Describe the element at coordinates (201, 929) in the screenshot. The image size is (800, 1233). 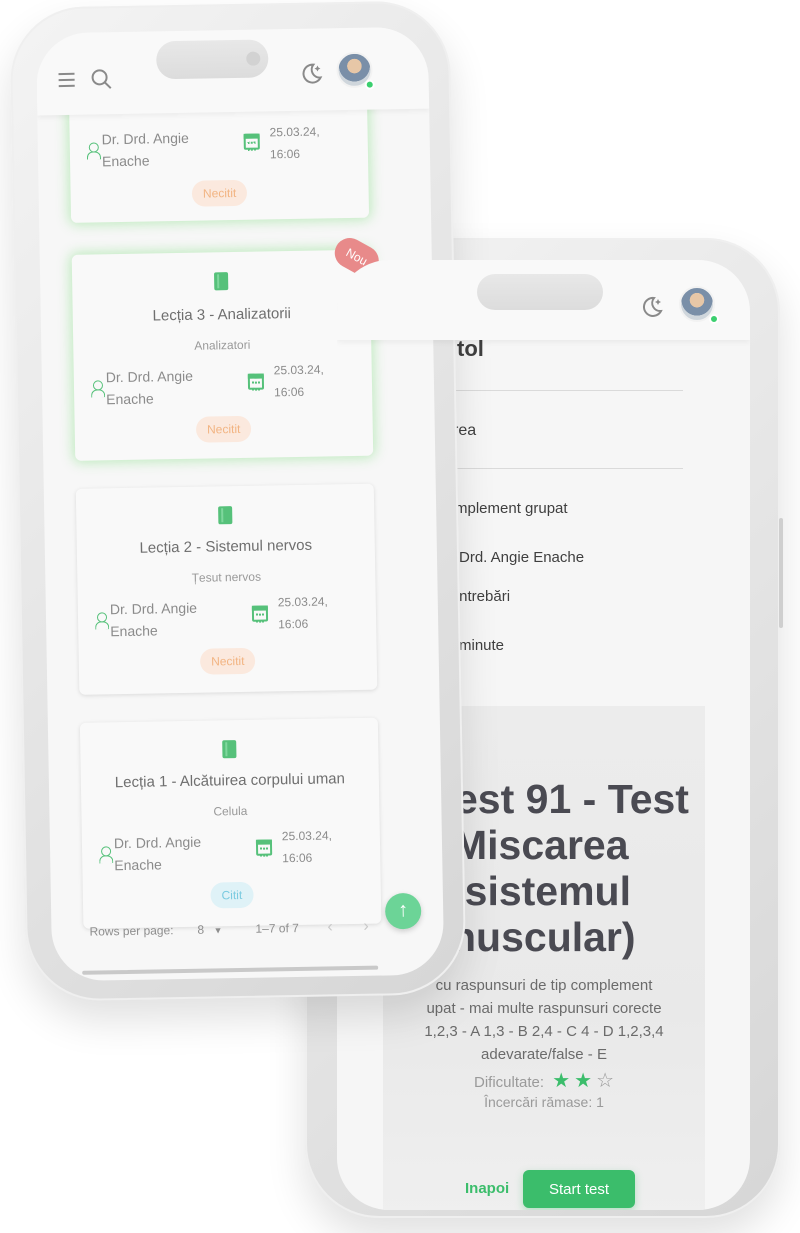
I see `rows-per-page-value: 8` at that location.